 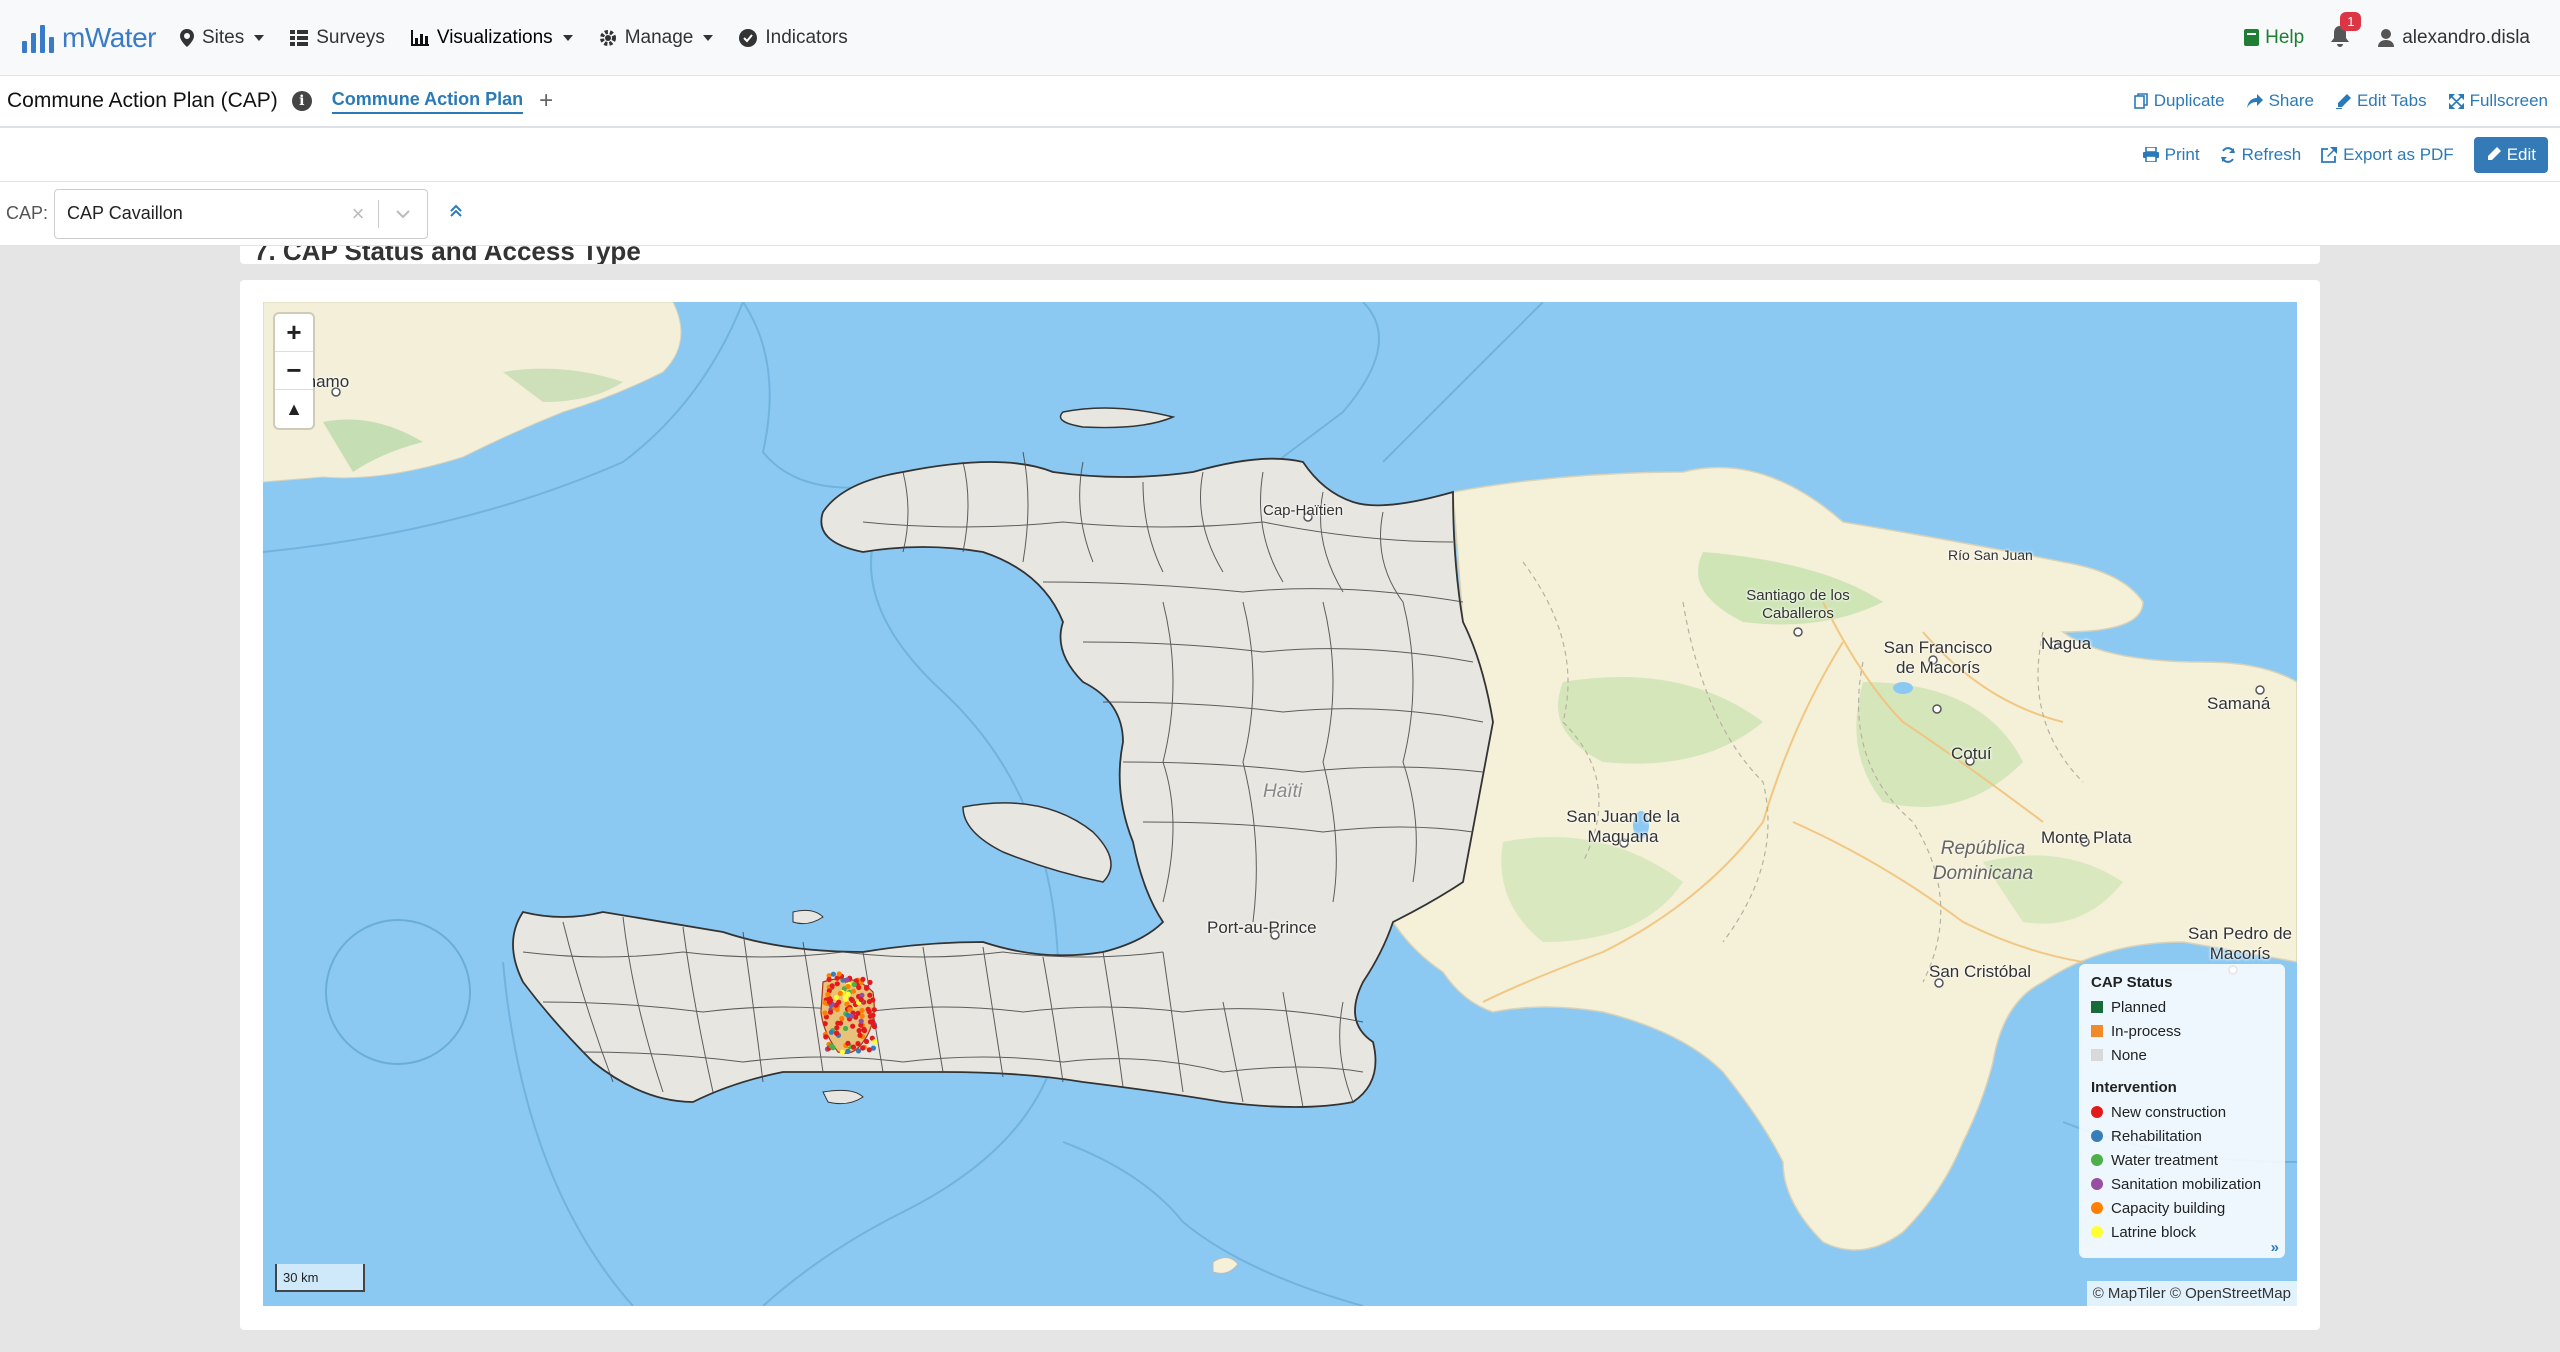 I want to click on edit-button: Edit, so click(x=2510, y=154).